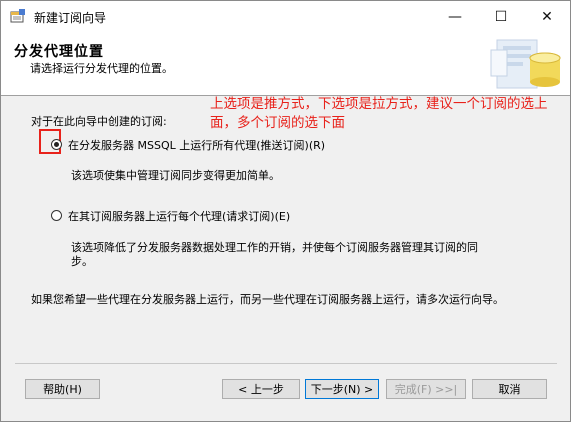 This screenshot has height=422, width=571. I want to click on title-bar: 新建订阅向导 — ☐ ✕, so click(285, 16).